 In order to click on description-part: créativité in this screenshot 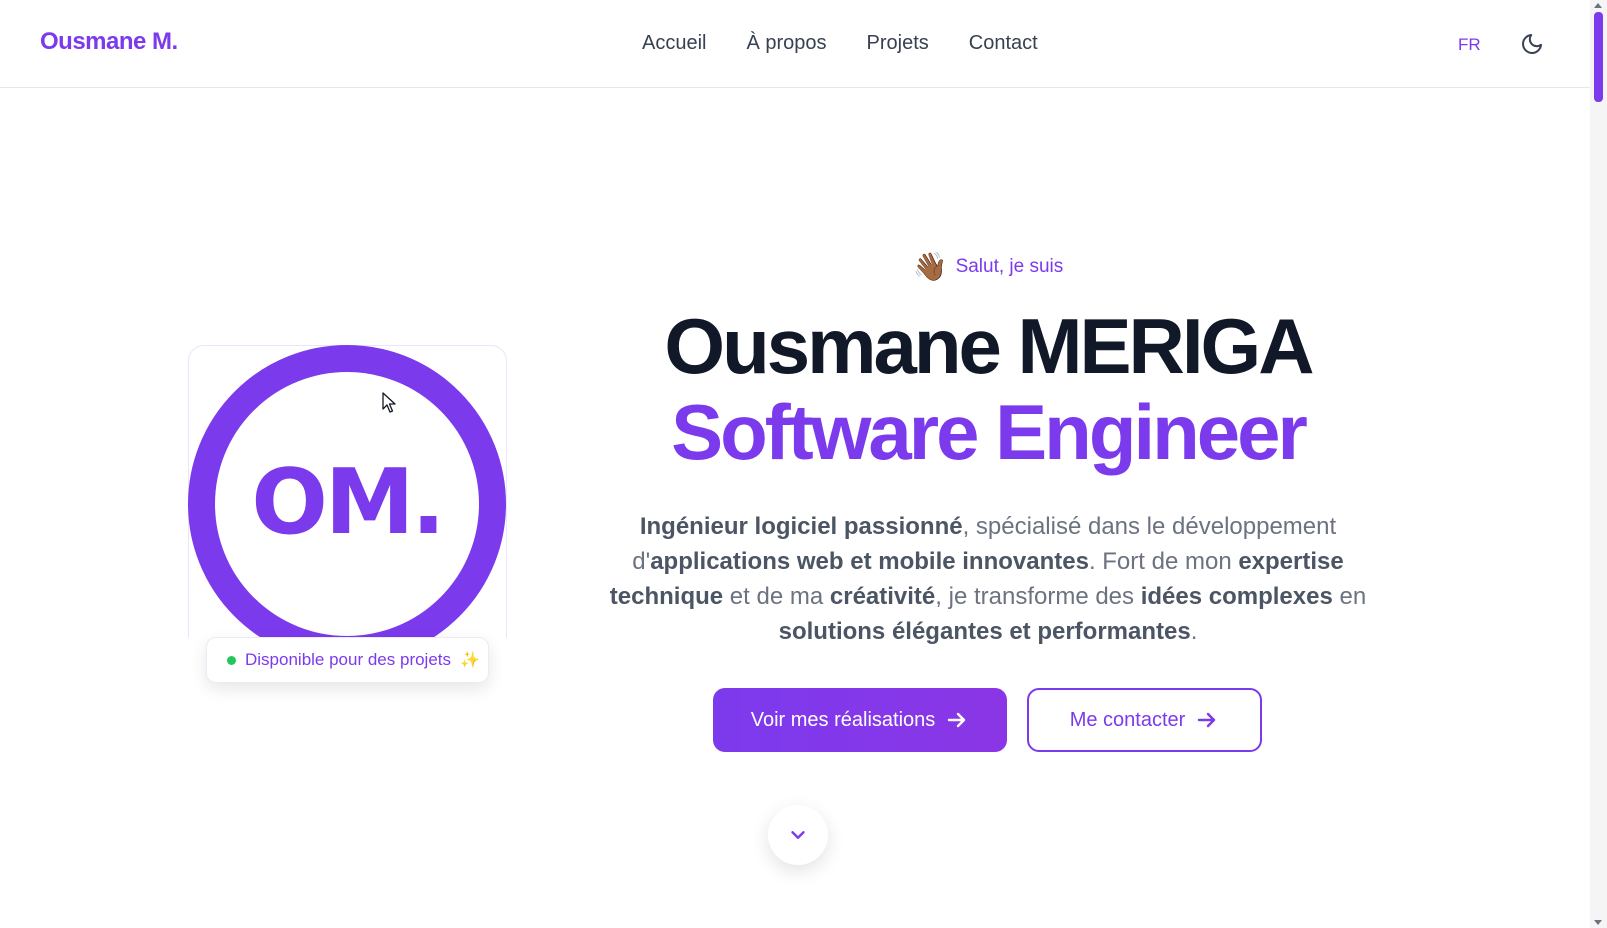, I will do `click(882, 596)`.